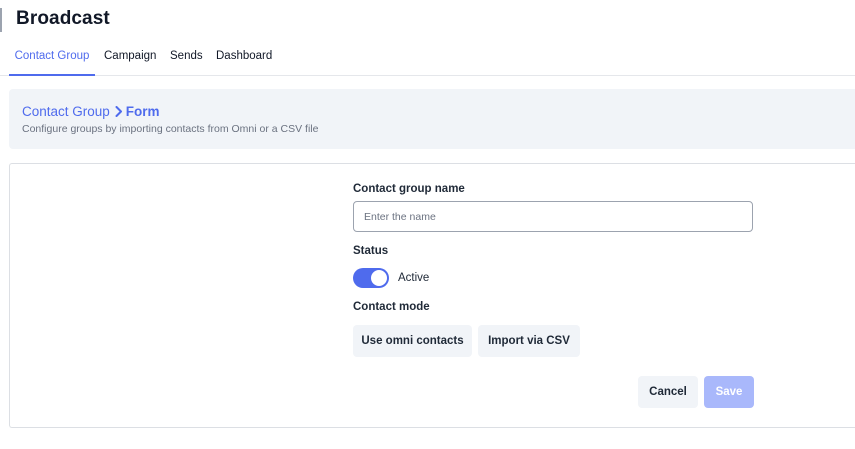  What do you see at coordinates (52, 57) in the screenshot?
I see `tab-contact-group: Contact Group` at bounding box center [52, 57].